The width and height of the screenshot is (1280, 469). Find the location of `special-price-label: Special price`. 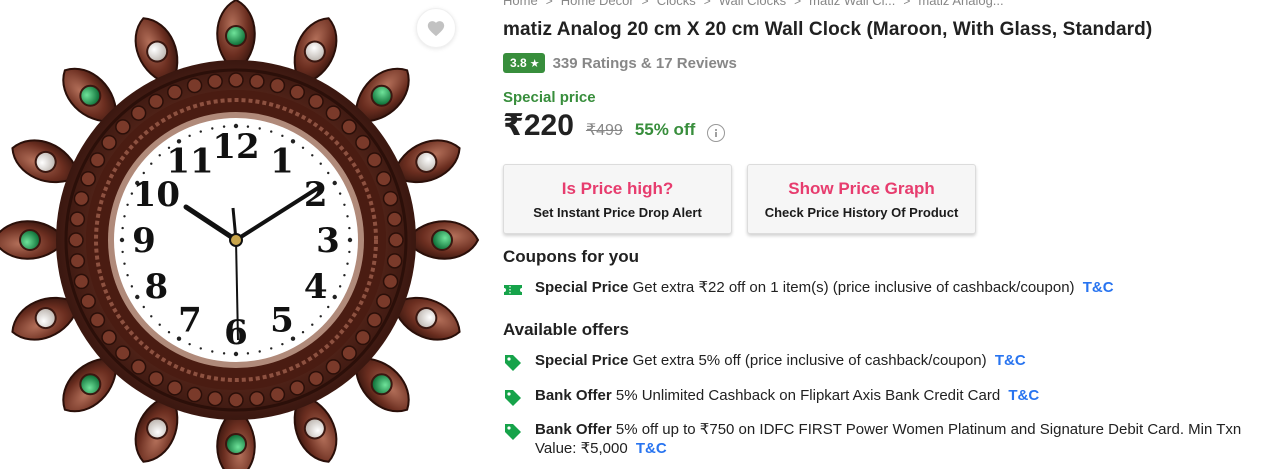

special-price-label: Special price is located at coordinates (549, 97).